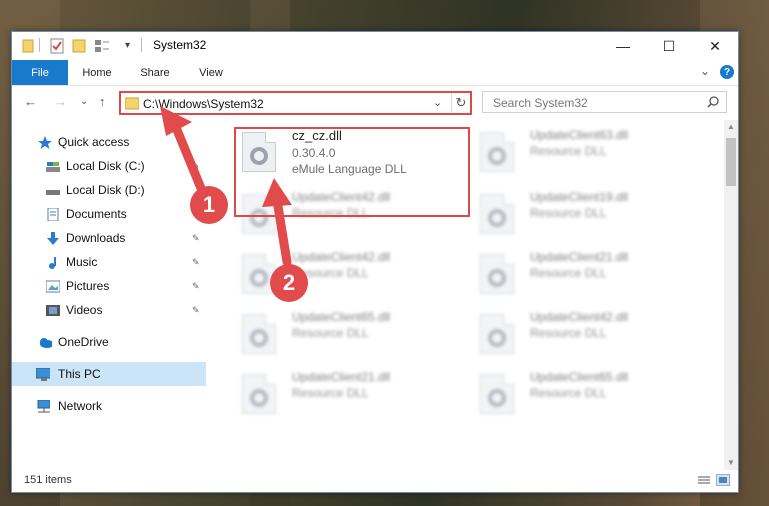 Image resolution: width=769 pixels, height=506 pixels. What do you see at coordinates (277, 222) in the screenshot?
I see `arrow-to-file` at bounding box center [277, 222].